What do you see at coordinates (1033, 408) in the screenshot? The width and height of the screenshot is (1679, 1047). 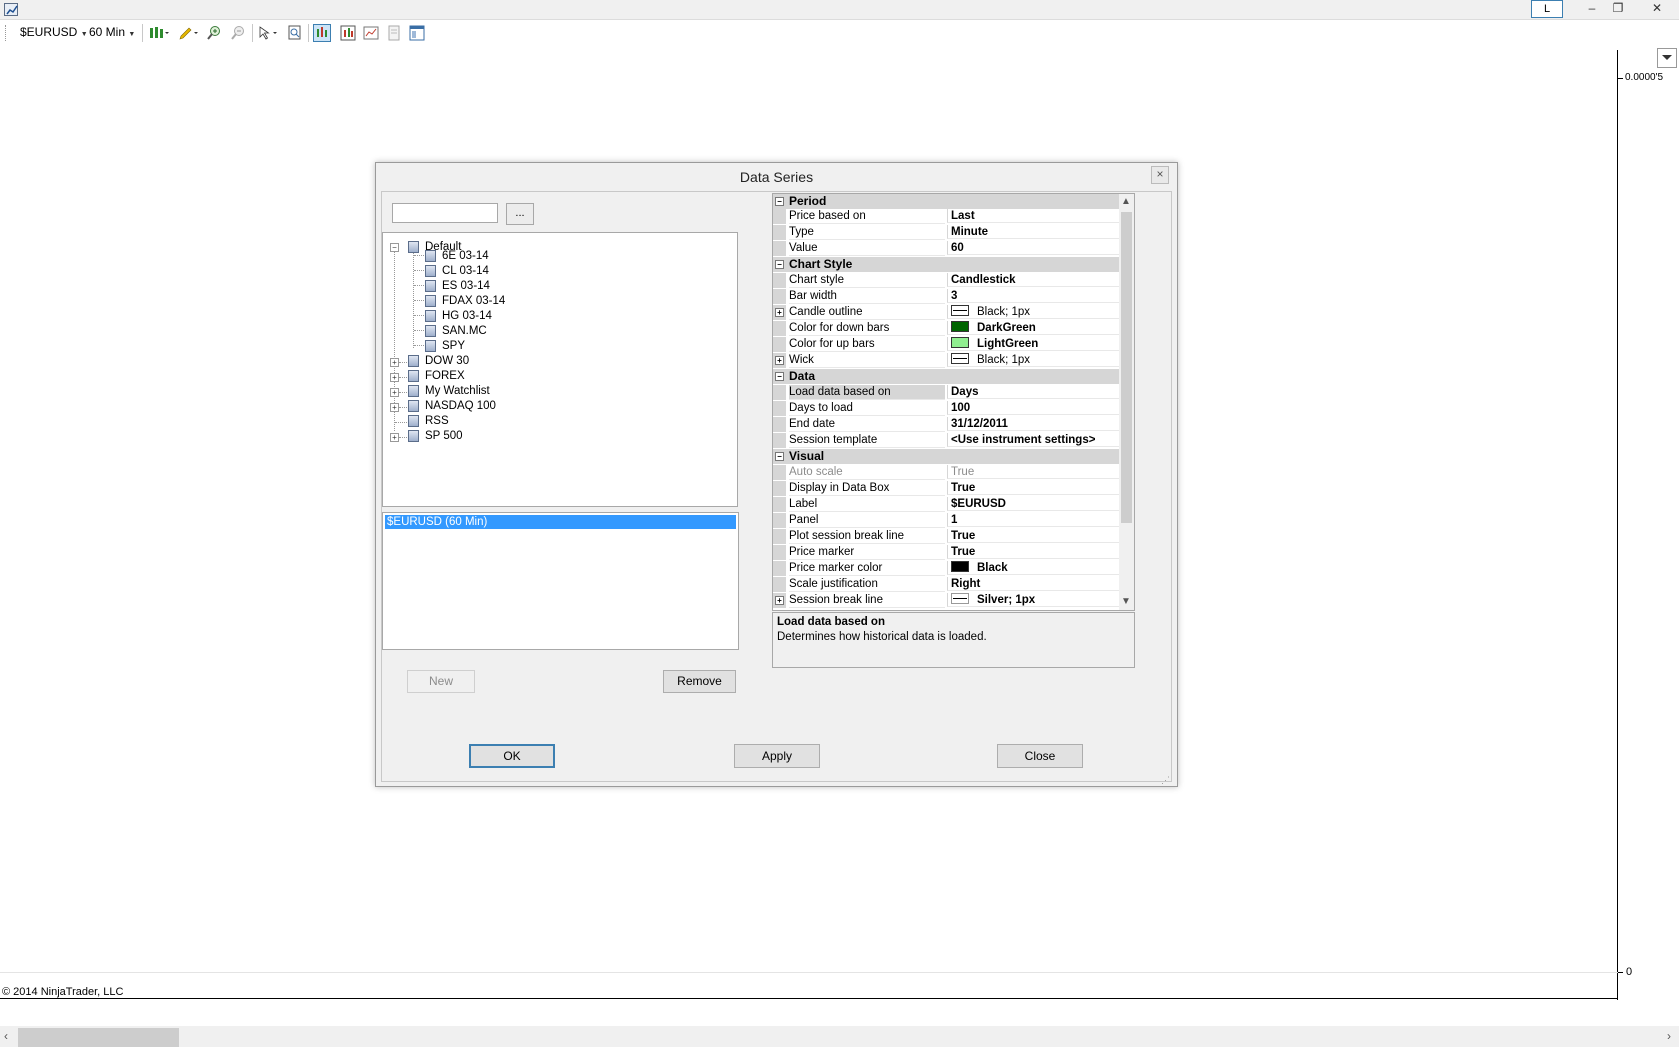 I see `property-value: 100` at bounding box center [1033, 408].